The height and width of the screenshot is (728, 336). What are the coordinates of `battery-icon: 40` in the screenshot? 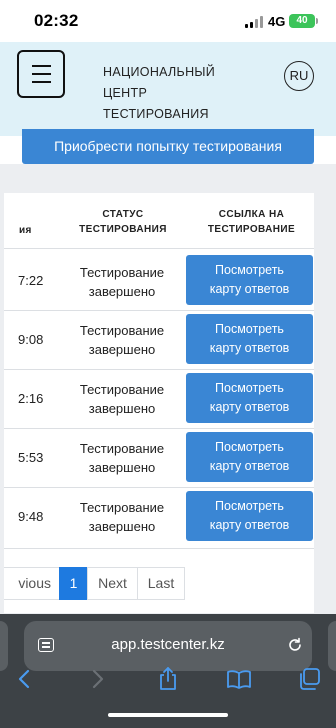 It's located at (302, 21).